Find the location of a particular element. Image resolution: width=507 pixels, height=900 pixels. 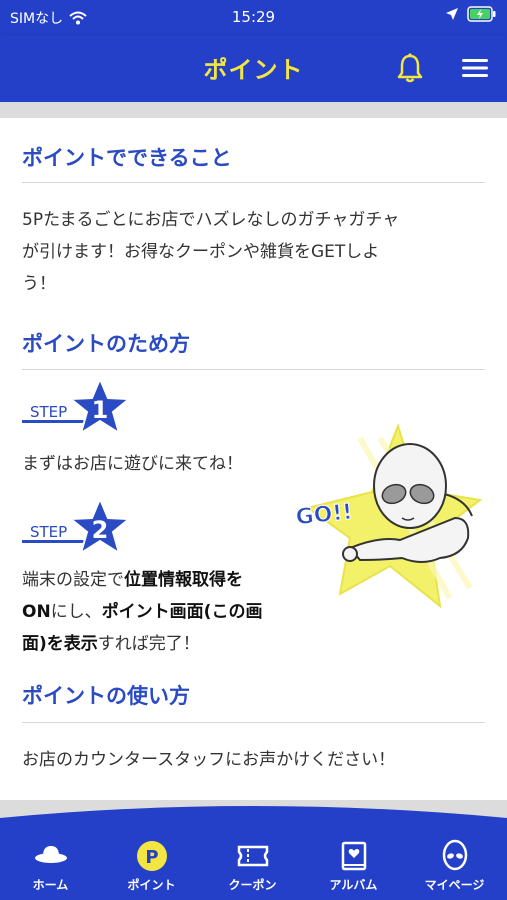

app-header: ポイント is located at coordinates (253, 69).